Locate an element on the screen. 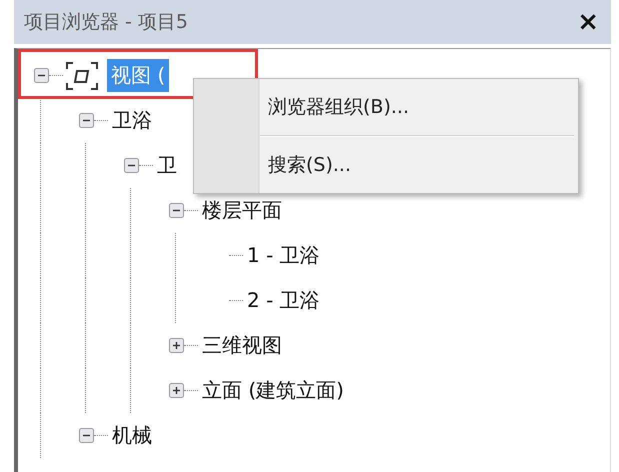 The height and width of the screenshot is (472, 619). tree-item: 卫 is located at coordinates (167, 165).